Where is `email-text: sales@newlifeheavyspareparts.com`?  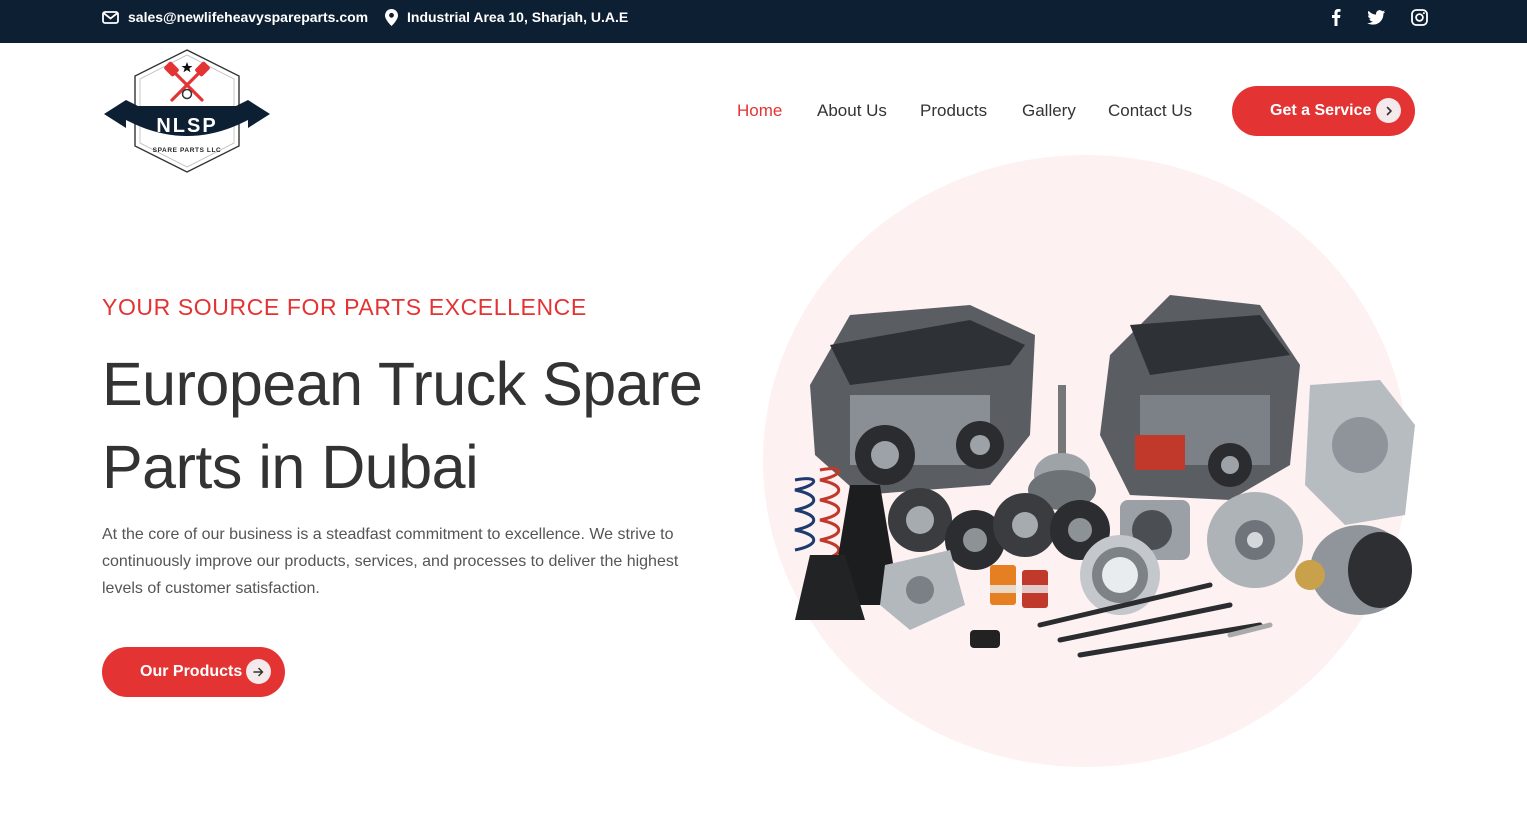
email-text: sales@newlifeheavyspareparts.com is located at coordinates (248, 17).